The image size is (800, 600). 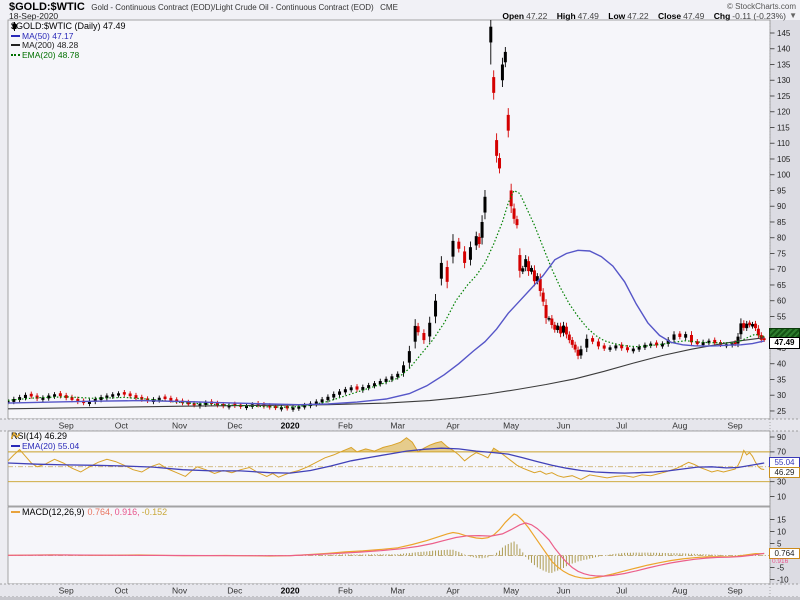 I want to click on y-axis-label: 110, so click(x=783, y=143).